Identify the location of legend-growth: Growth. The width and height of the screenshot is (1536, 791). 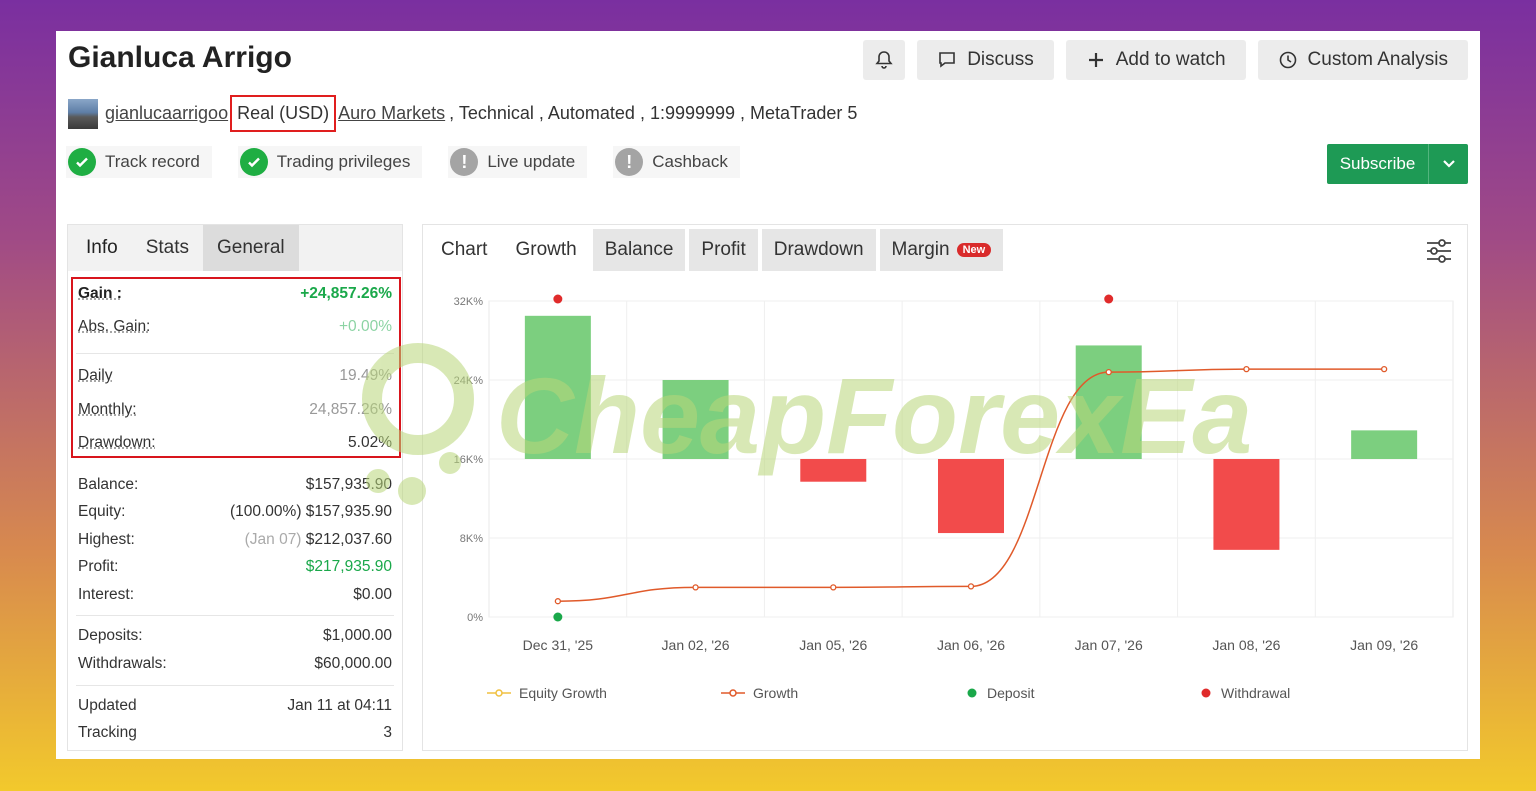
(843, 693).